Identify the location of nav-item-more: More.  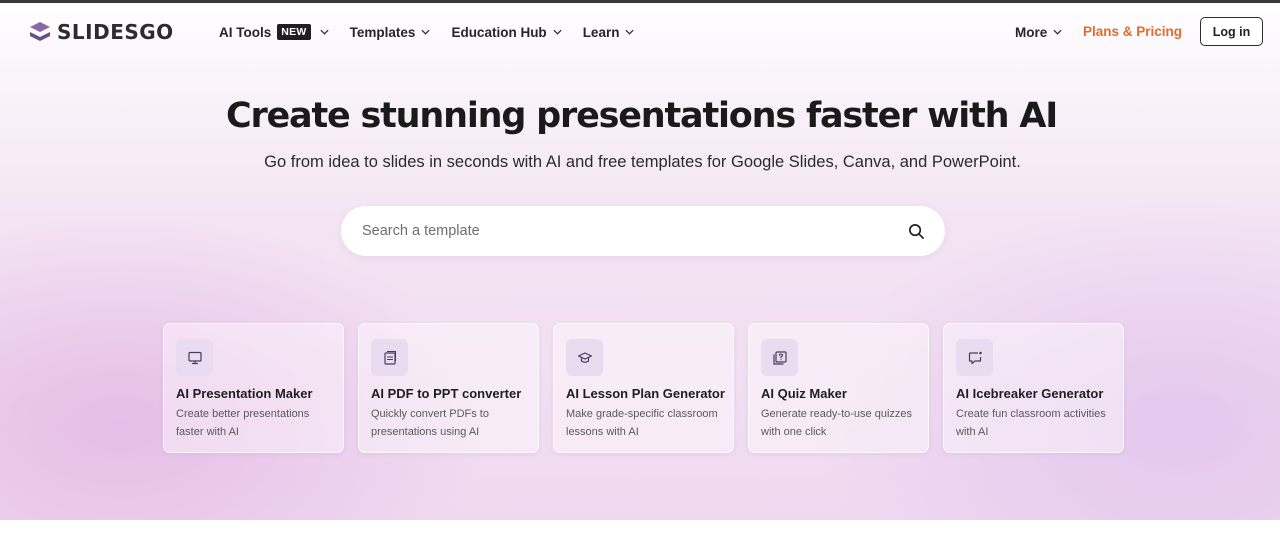
(1038, 32).